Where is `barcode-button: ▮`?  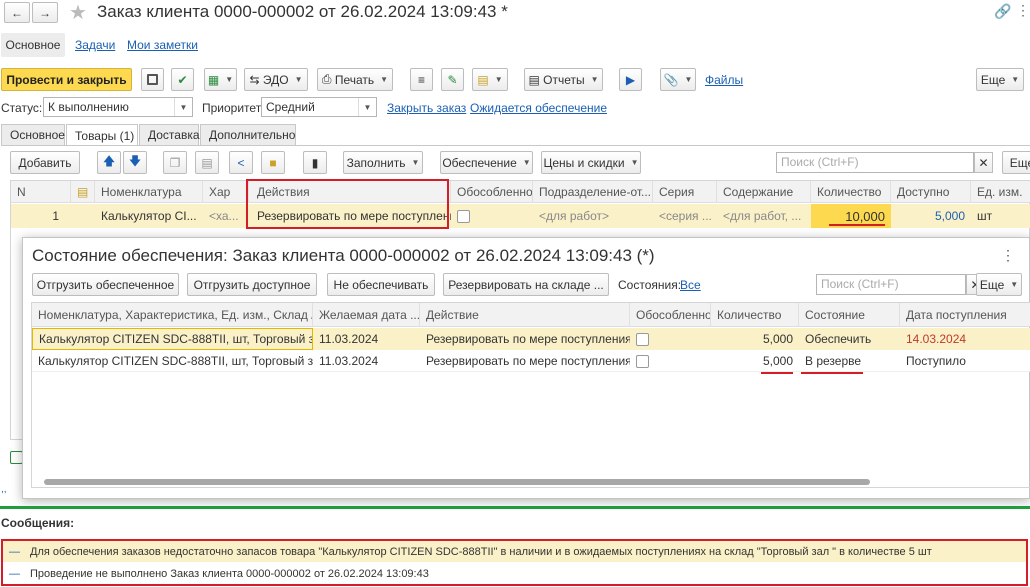 barcode-button: ▮ is located at coordinates (315, 162).